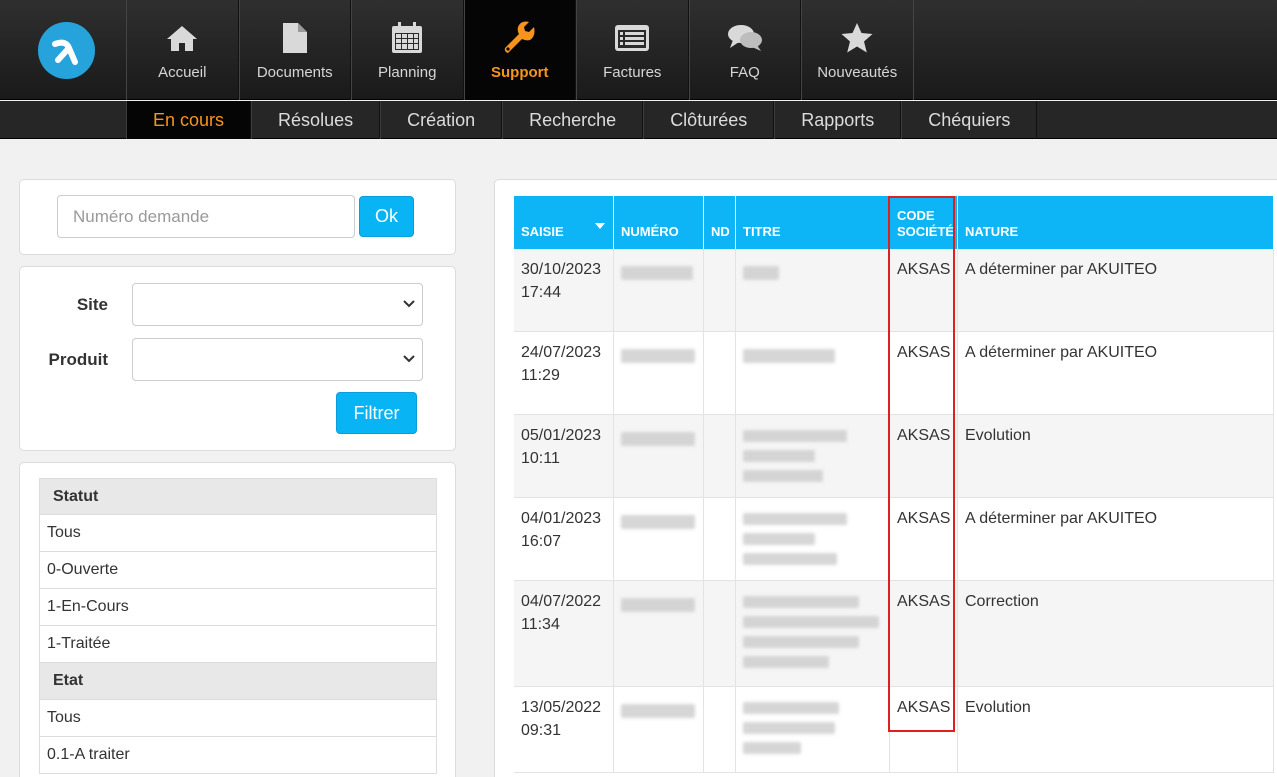  Describe the element at coordinates (277, 304) in the screenshot. I see `site-select` at that location.